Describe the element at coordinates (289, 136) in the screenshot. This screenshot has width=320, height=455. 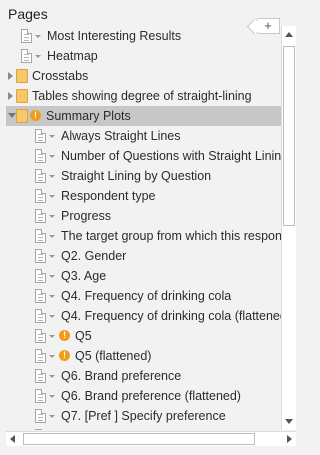
I see `vertical-scroll-thumb` at that location.